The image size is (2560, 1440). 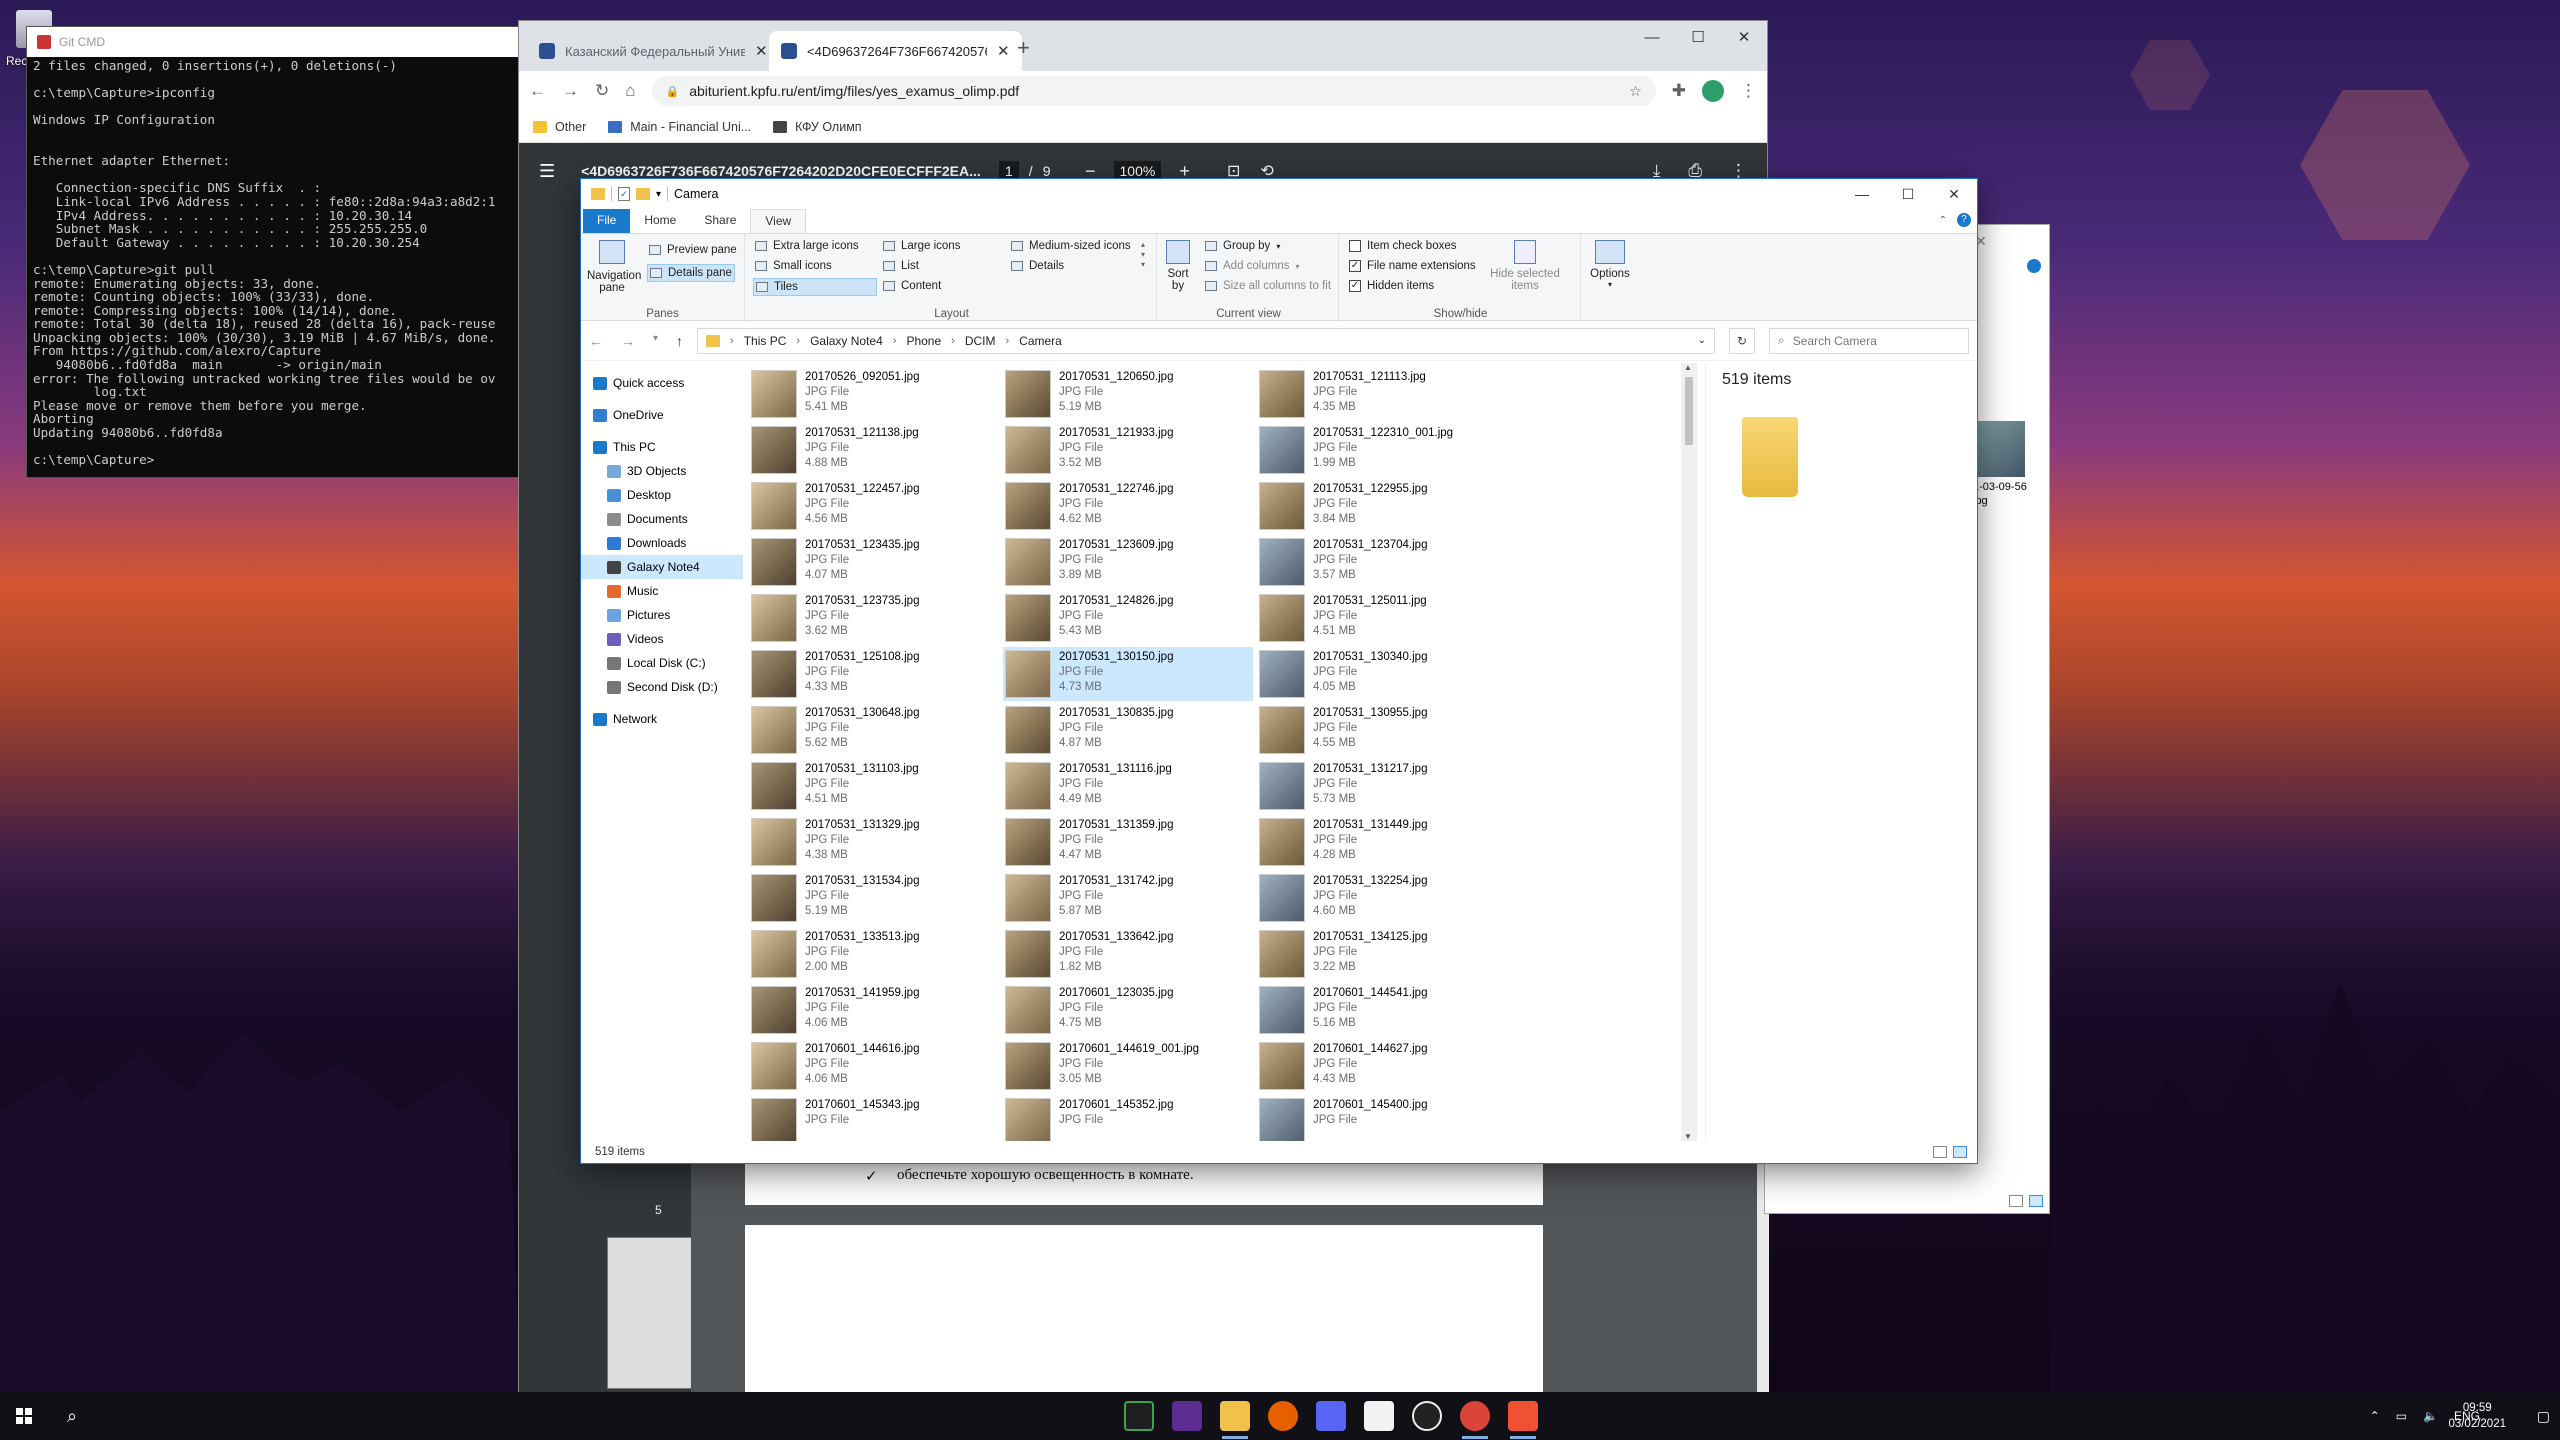 I want to click on start-button, so click(x=24, y=1416).